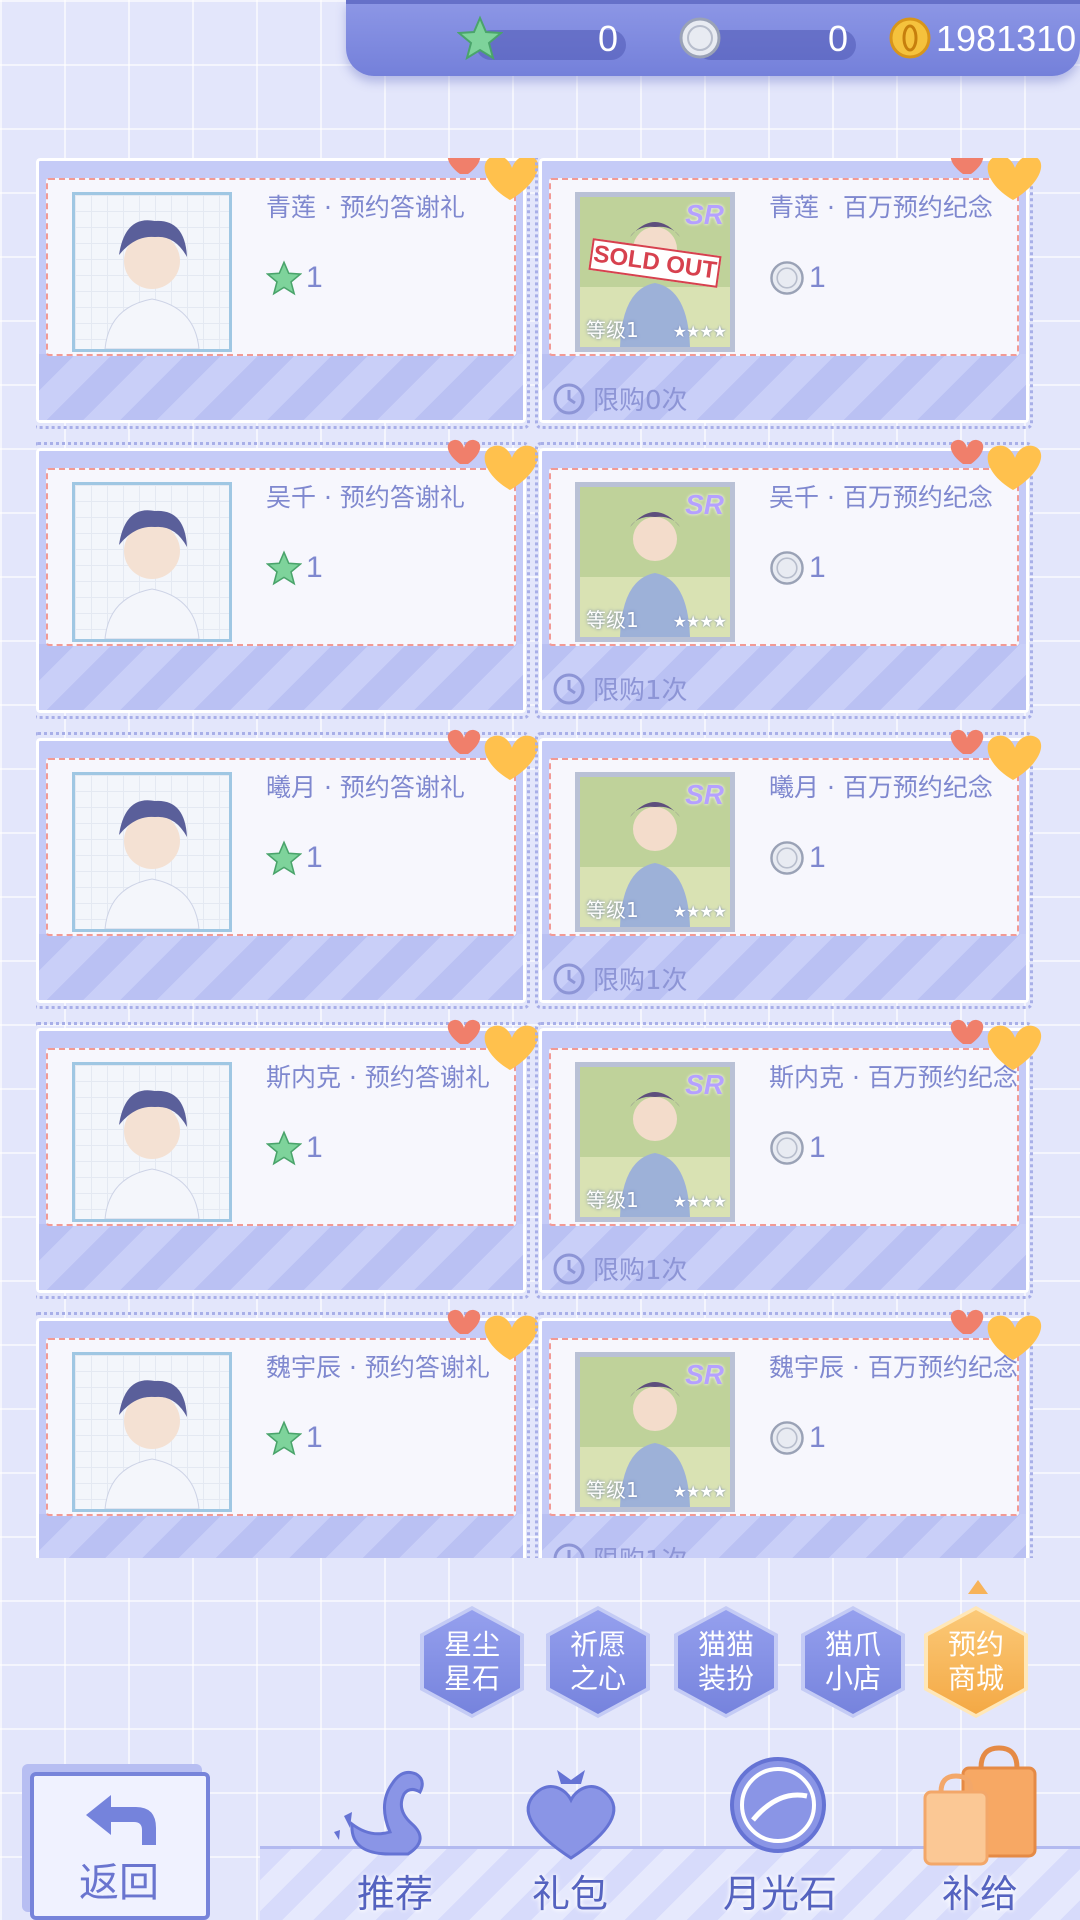 The image size is (1080, 1920). Describe the element at coordinates (778, 1805) in the screenshot. I see `moonstone-icon` at that location.